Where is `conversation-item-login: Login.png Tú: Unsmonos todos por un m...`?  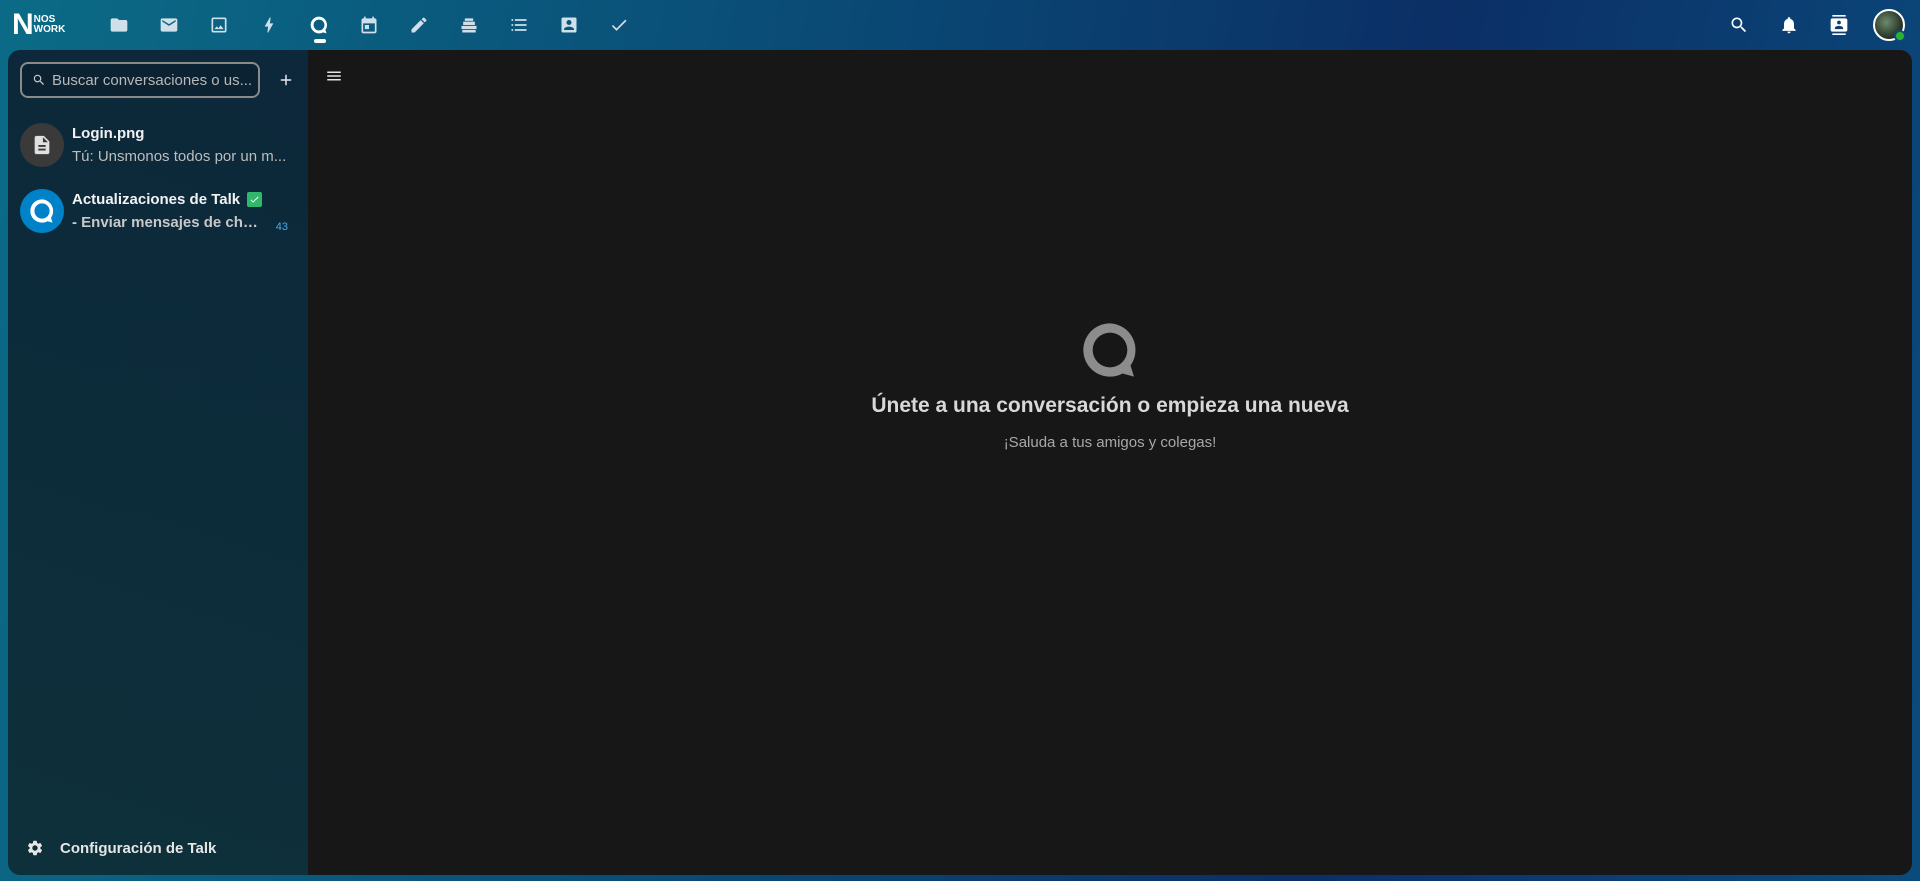
conversation-item-login: Login.png Tú: Unsmonos todos por un m... is located at coordinates (157, 145).